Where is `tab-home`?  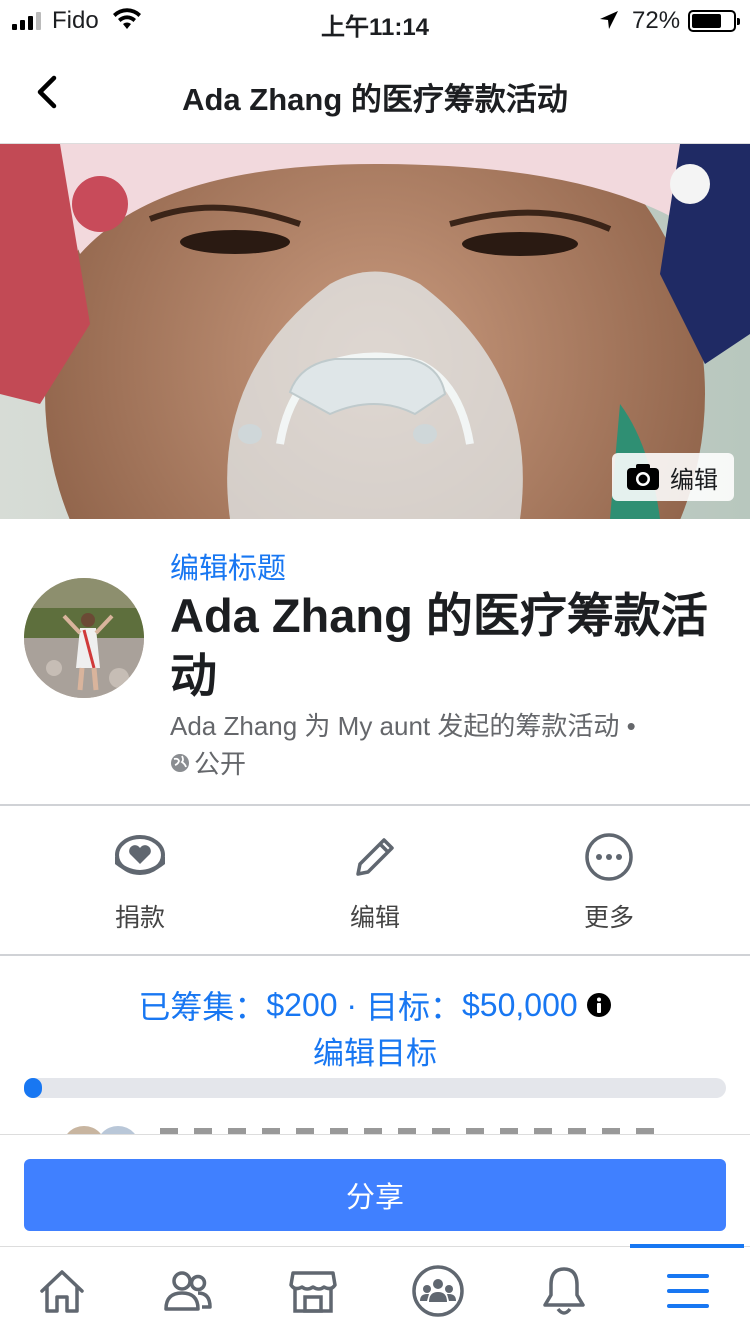
tab-home is located at coordinates (62, 1291).